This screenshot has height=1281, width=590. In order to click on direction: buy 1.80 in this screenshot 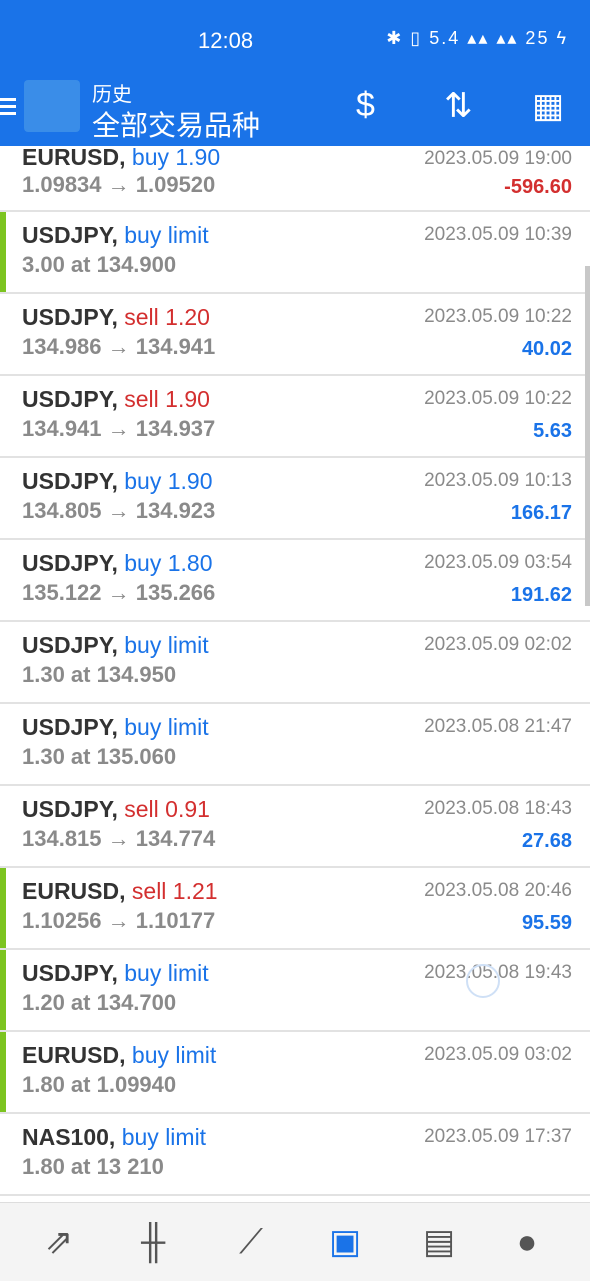, I will do `click(168, 563)`.